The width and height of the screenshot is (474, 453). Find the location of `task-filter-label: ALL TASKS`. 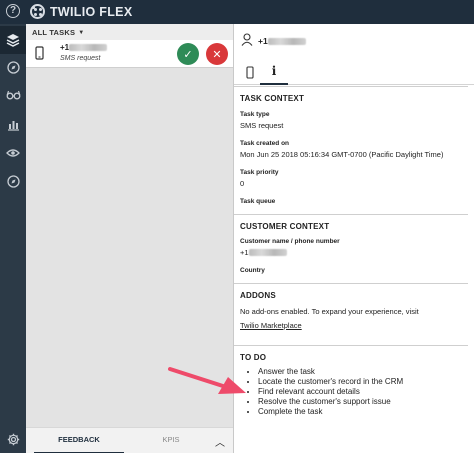

task-filter-label: ALL TASKS is located at coordinates (54, 32).